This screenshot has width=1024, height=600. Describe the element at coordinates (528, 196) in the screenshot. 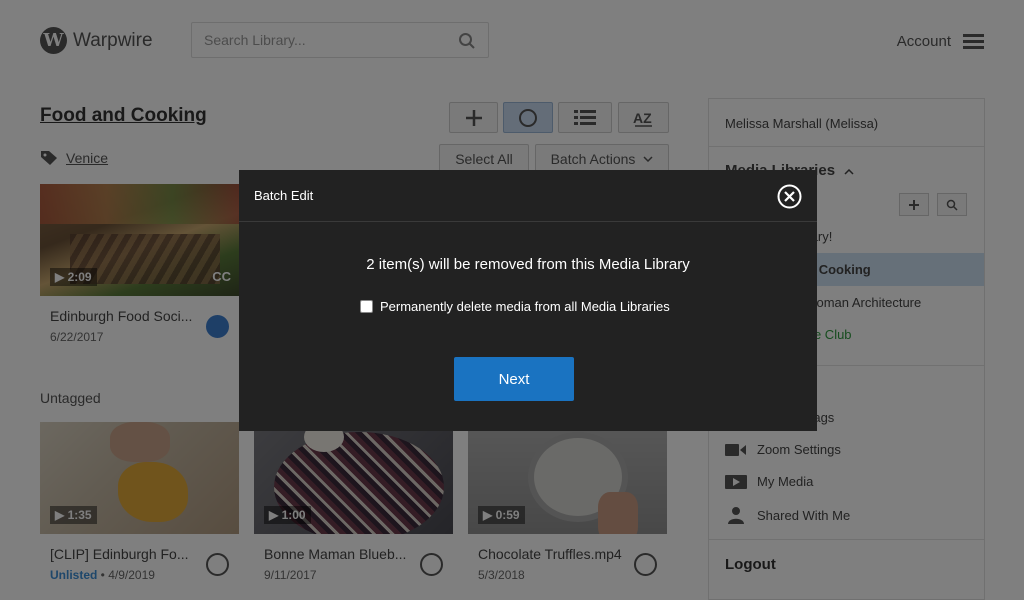

I see `modal-header: Batch Edit` at that location.